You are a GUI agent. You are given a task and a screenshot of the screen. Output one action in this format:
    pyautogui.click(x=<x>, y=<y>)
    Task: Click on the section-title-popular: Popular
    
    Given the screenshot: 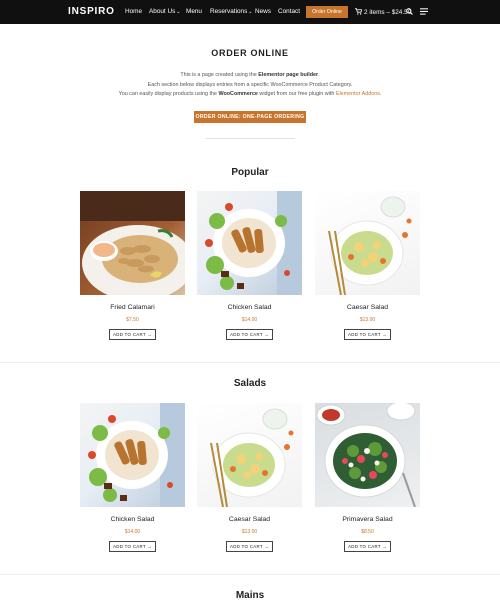 What is the action you would take?
    pyautogui.click(x=250, y=172)
    